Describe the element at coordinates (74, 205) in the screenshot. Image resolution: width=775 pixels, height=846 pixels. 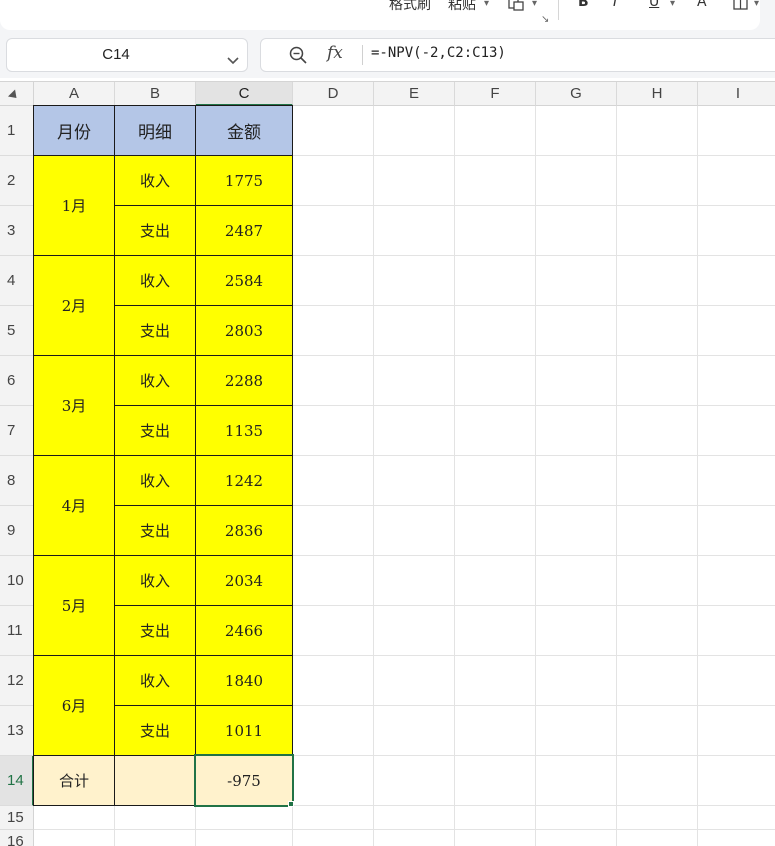
I see `month-cell: 1月` at that location.